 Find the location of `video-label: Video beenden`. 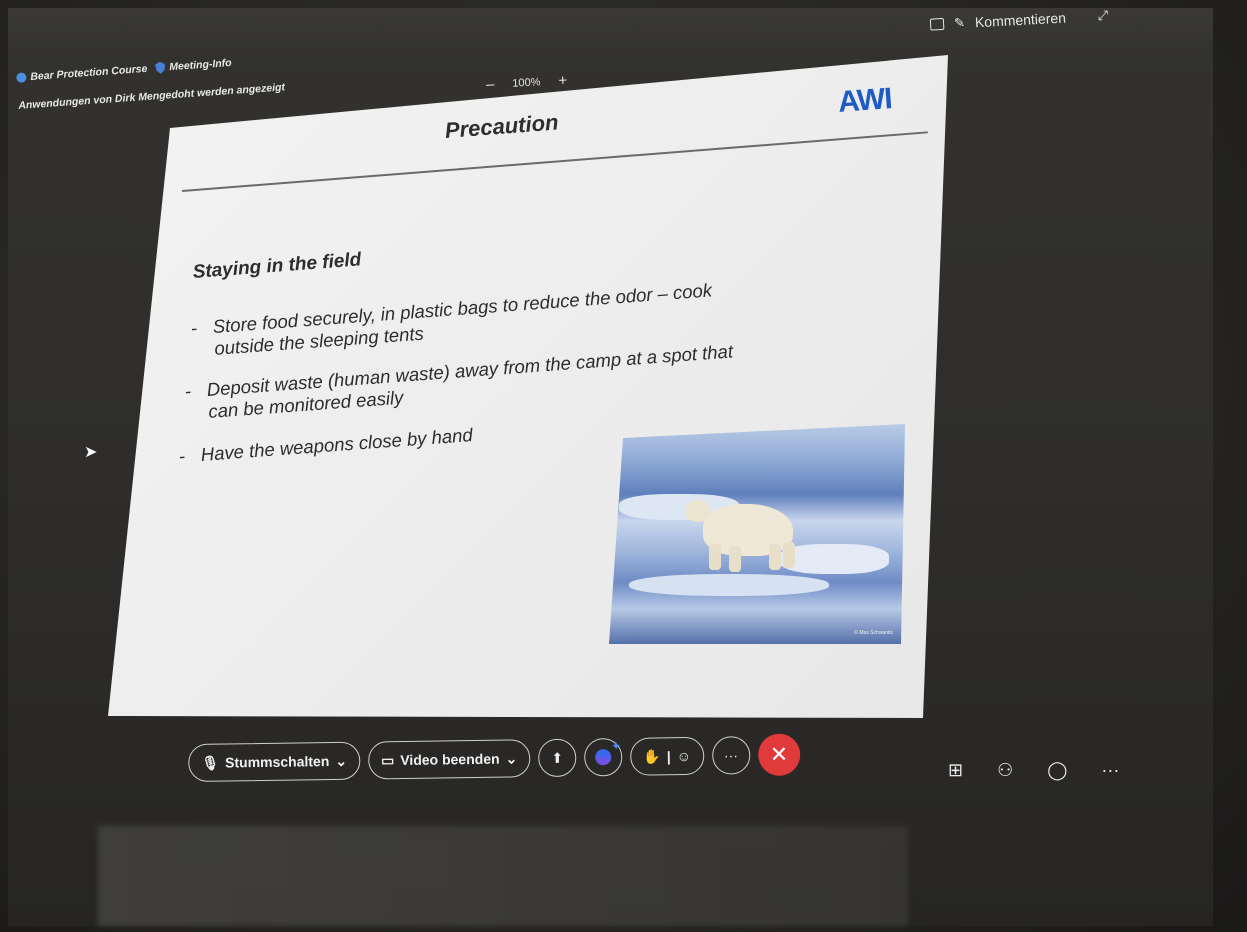

video-label: Video beenden is located at coordinates (450, 759).